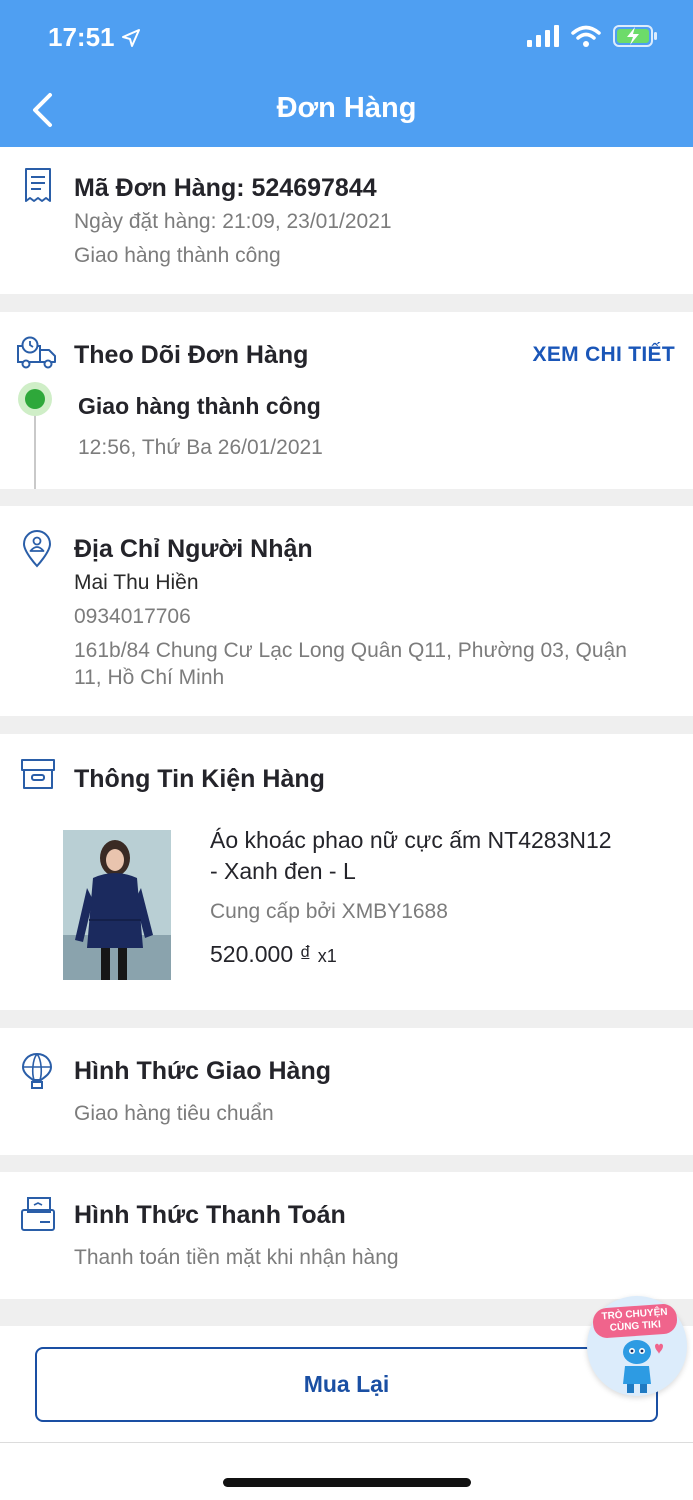 The width and height of the screenshot is (693, 1500). What do you see at coordinates (38, 1214) in the screenshot?
I see `payment-card-icon` at bounding box center [38, 1214].